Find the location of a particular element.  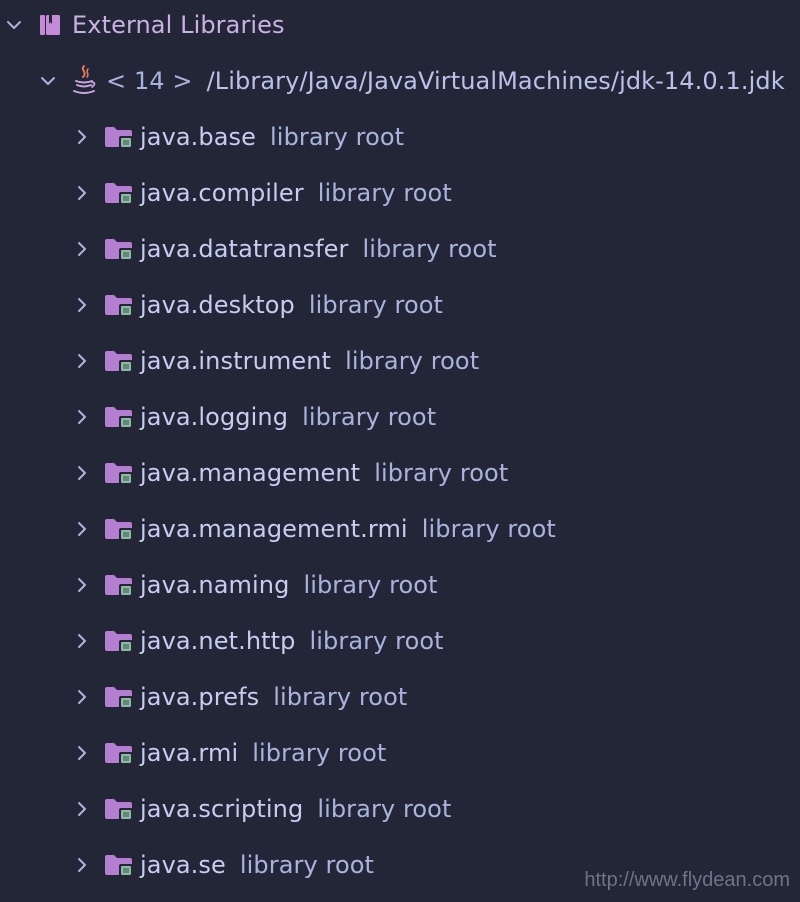

module-name: java.management.rmi is located at coordinates (274, 529).